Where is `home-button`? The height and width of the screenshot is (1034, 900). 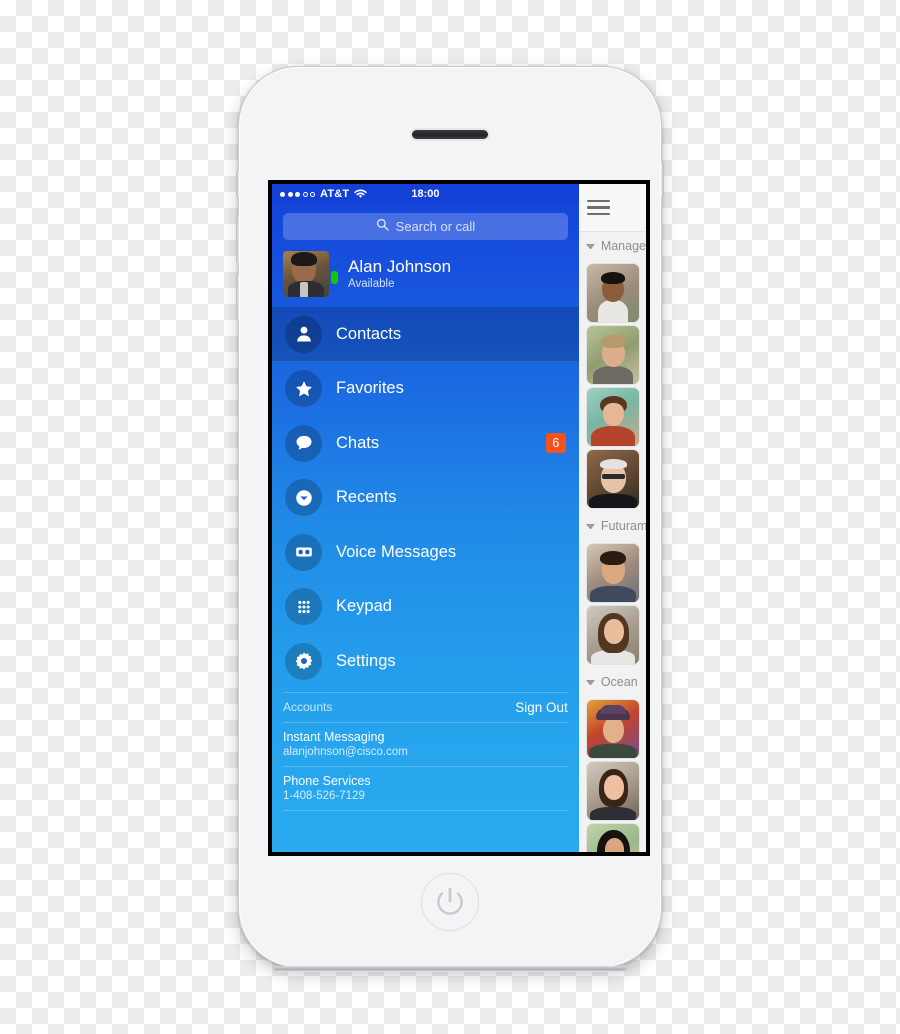 home-button is located at coordinates (450, 902).